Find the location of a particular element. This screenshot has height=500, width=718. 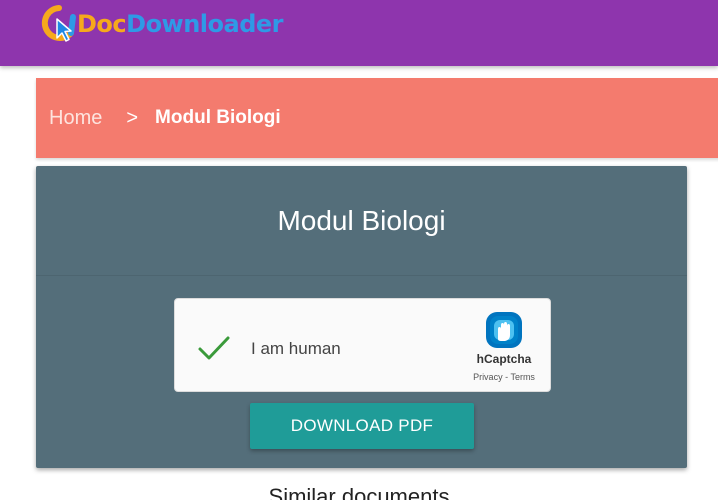

hcaptcha-logo-icon is located at coordinates (504, 330).